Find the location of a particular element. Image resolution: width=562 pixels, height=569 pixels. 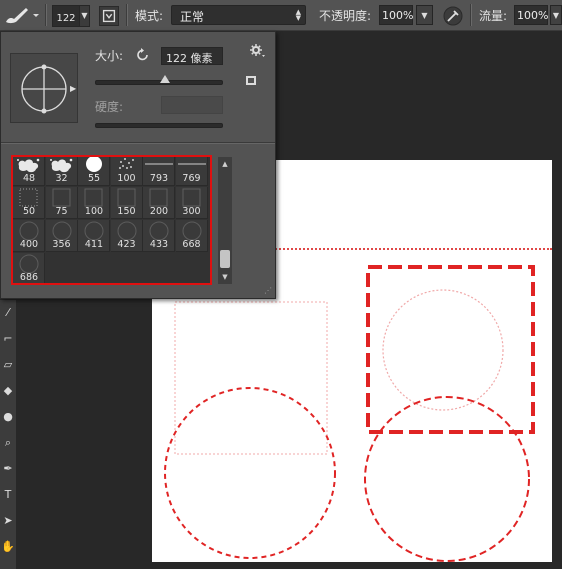

mode-label: 模式: is located at coordinates (149, 16).